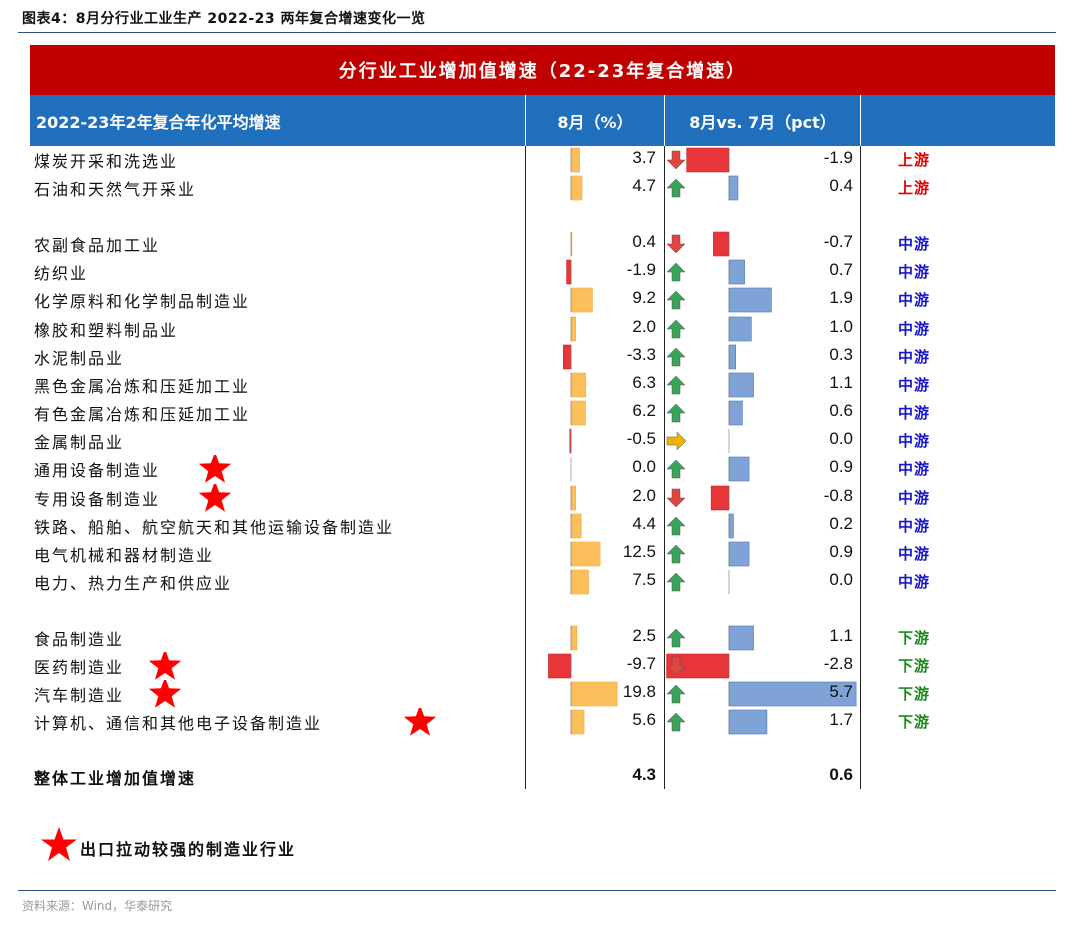 This screenshot has width=1080, height=926. I want to click on delta-value: -0.8, so click(838, 495).